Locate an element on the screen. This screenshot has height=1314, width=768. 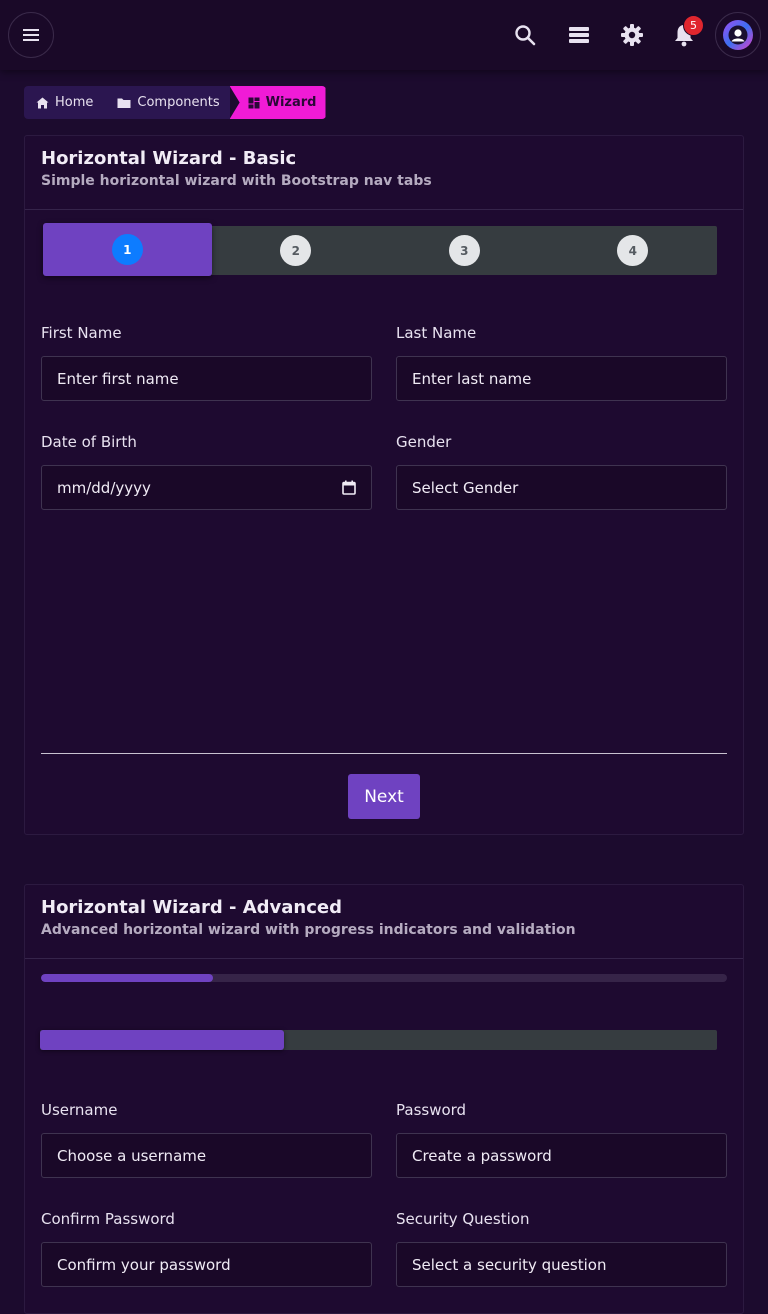
breadcrumb-components: Components is located at coordinates (166, 102).